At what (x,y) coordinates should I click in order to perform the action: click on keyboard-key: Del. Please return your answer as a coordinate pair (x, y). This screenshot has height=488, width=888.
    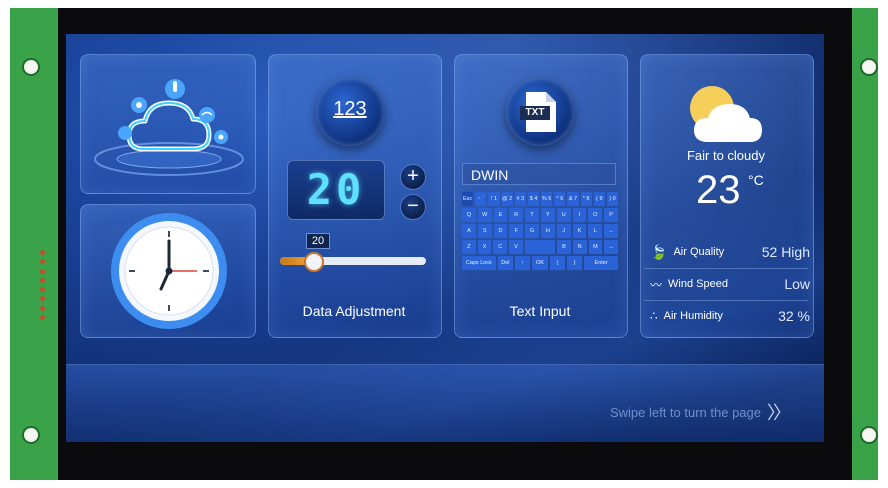
    Looking at the image, I should click on (505, 263).